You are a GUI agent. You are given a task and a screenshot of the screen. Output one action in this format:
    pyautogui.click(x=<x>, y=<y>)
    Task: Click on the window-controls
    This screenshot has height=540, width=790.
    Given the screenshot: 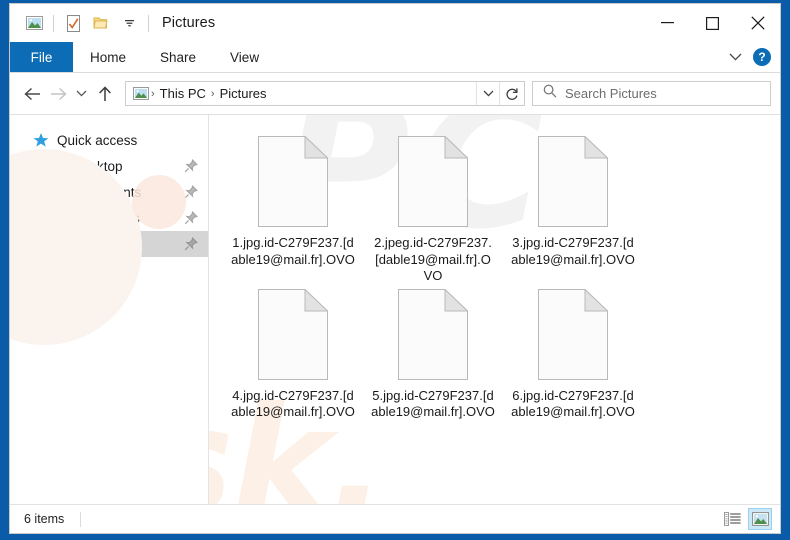 What is the action you would take?
    pyautogui.click(x=712, y=23)
    